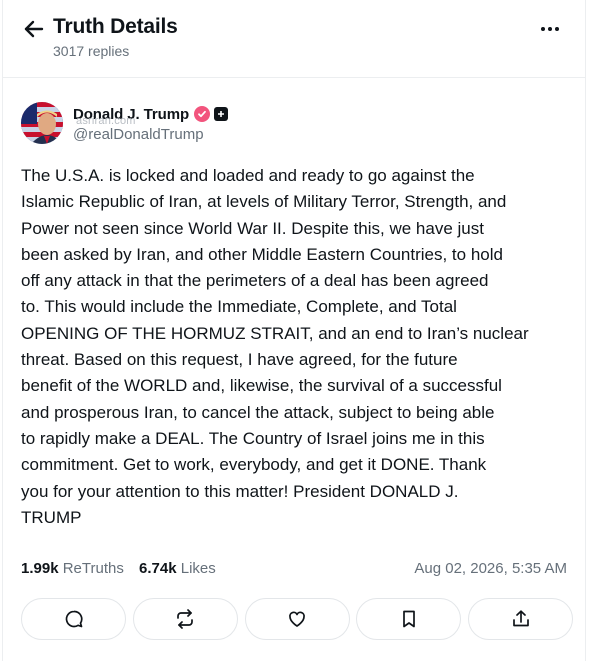 The width and height of the screenshot is (594, 661). I want to click on heart-icon, so click(297, 619).